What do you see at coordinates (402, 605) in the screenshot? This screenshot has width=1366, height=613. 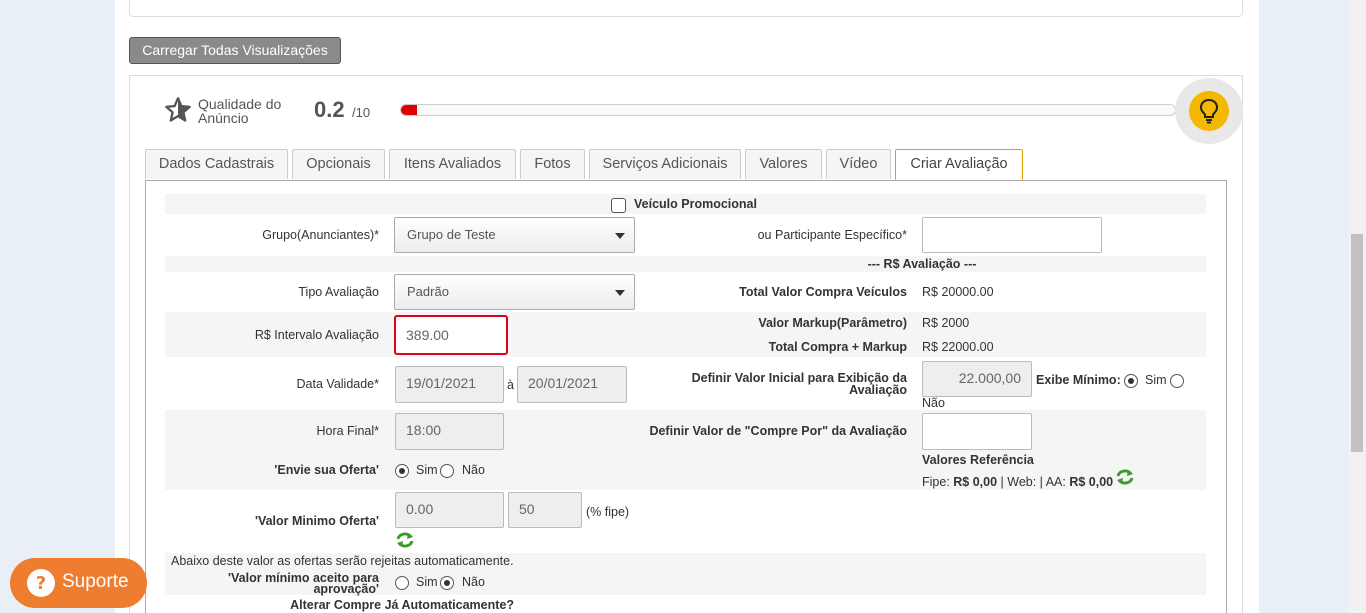 I see `auto-buy-label: Alterar Compre Já Automaticamente?` at bounding box center [402, 605].